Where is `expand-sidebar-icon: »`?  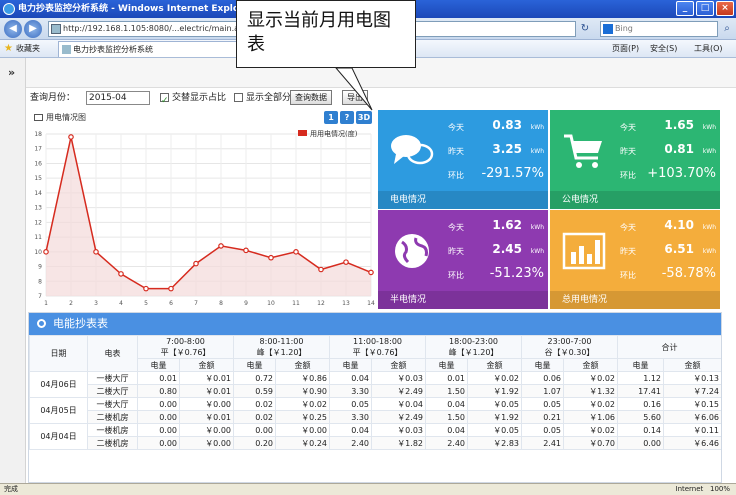
expand-sidebar-icon: » is located at coordinates (11, 72).